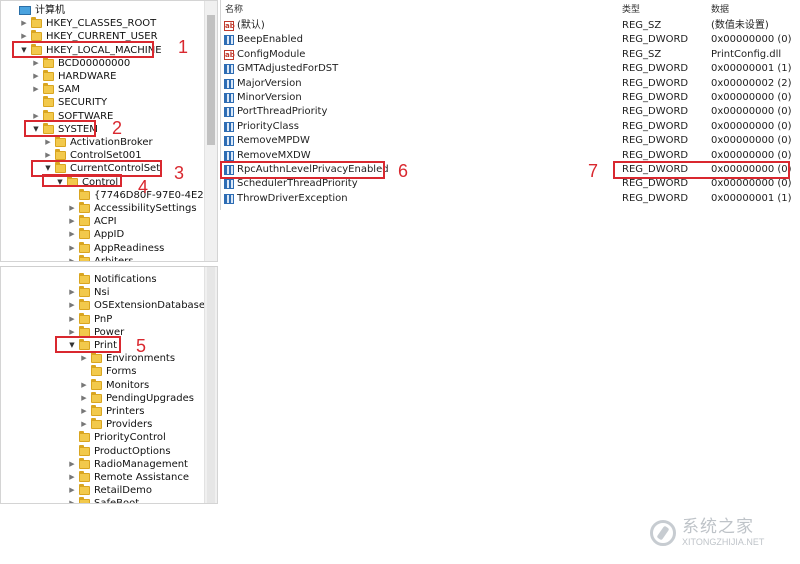 The image size is (800, 564). What do you see at coordinates (87, 76) in the screenshot?
I see `tree-node-label: HARDWARE` at bounding box center [87, 76].